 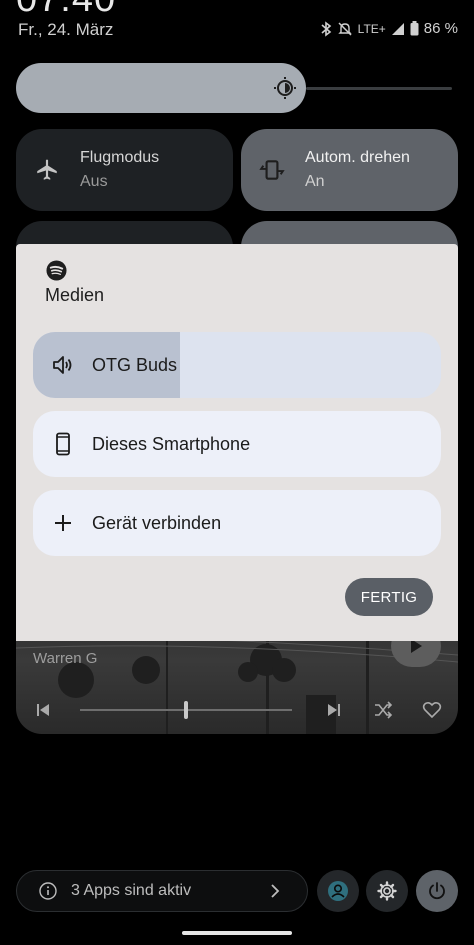 I want to click on next-icon, so click(x=334, y=710).